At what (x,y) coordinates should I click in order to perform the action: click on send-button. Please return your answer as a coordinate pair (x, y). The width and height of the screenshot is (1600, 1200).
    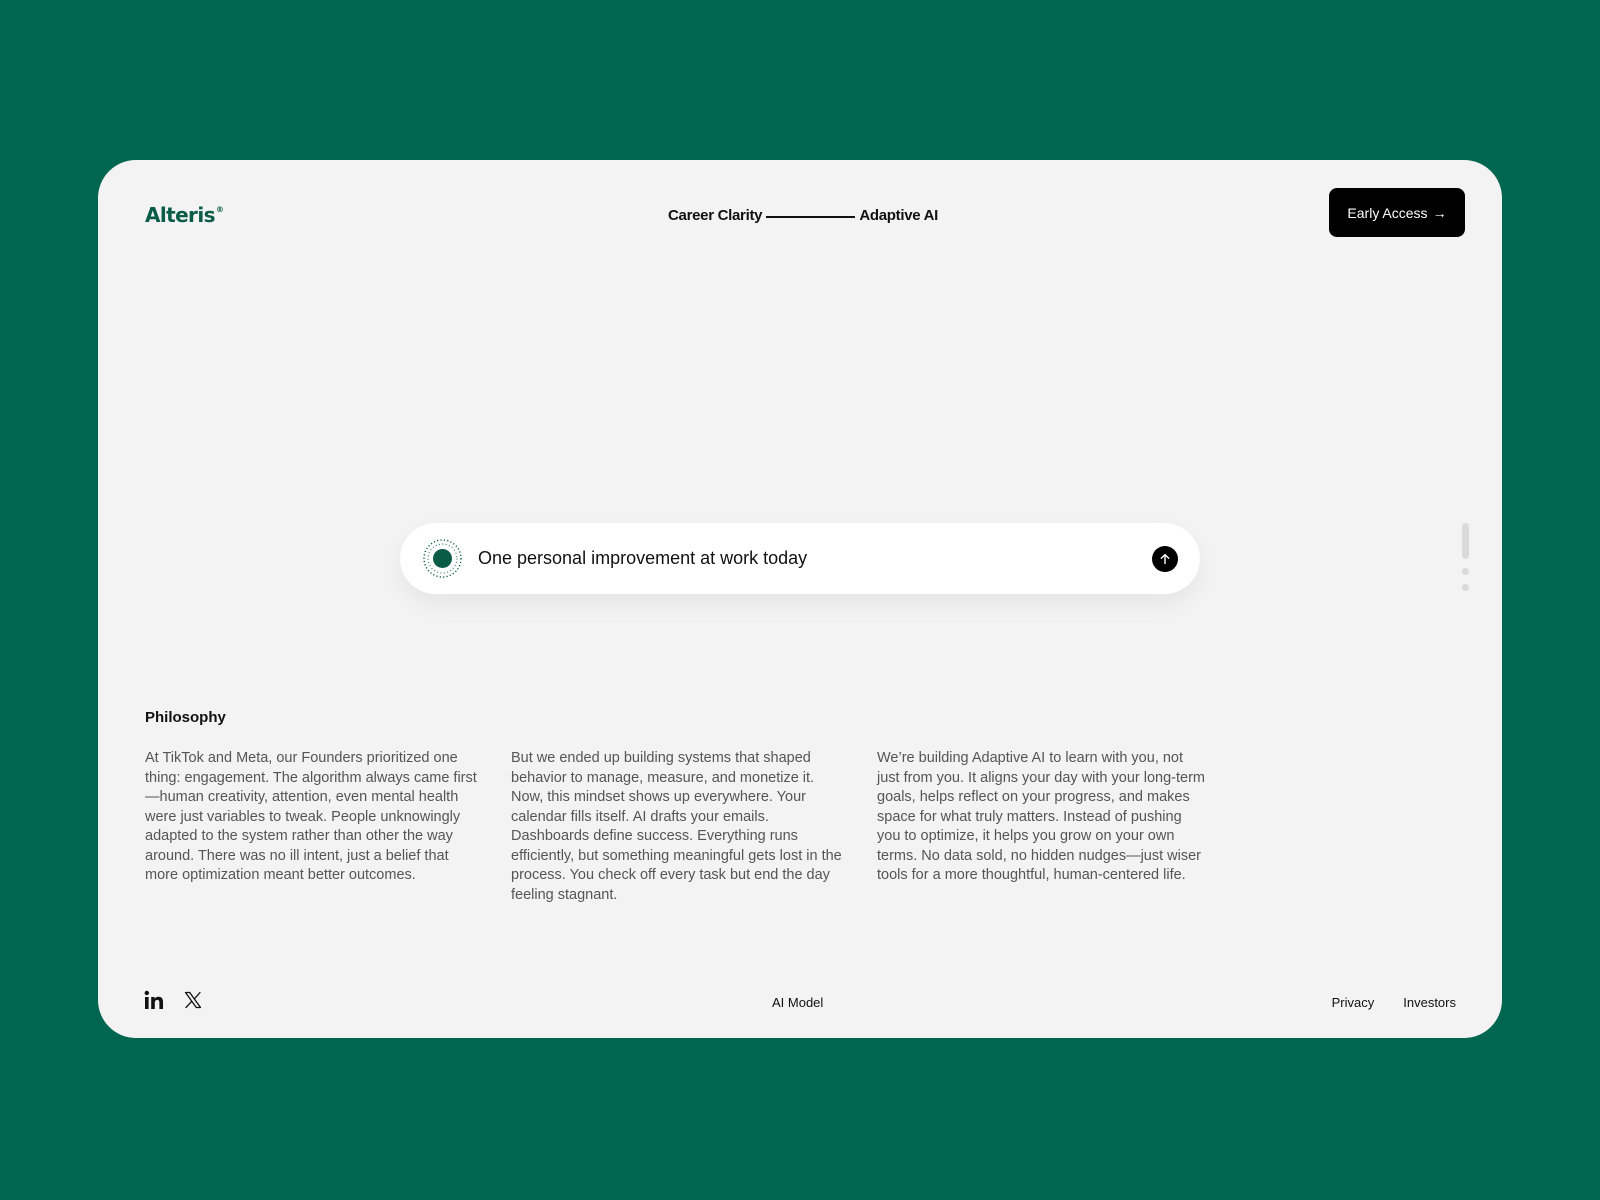
    Looking at the image, I should click on (1165, 559).